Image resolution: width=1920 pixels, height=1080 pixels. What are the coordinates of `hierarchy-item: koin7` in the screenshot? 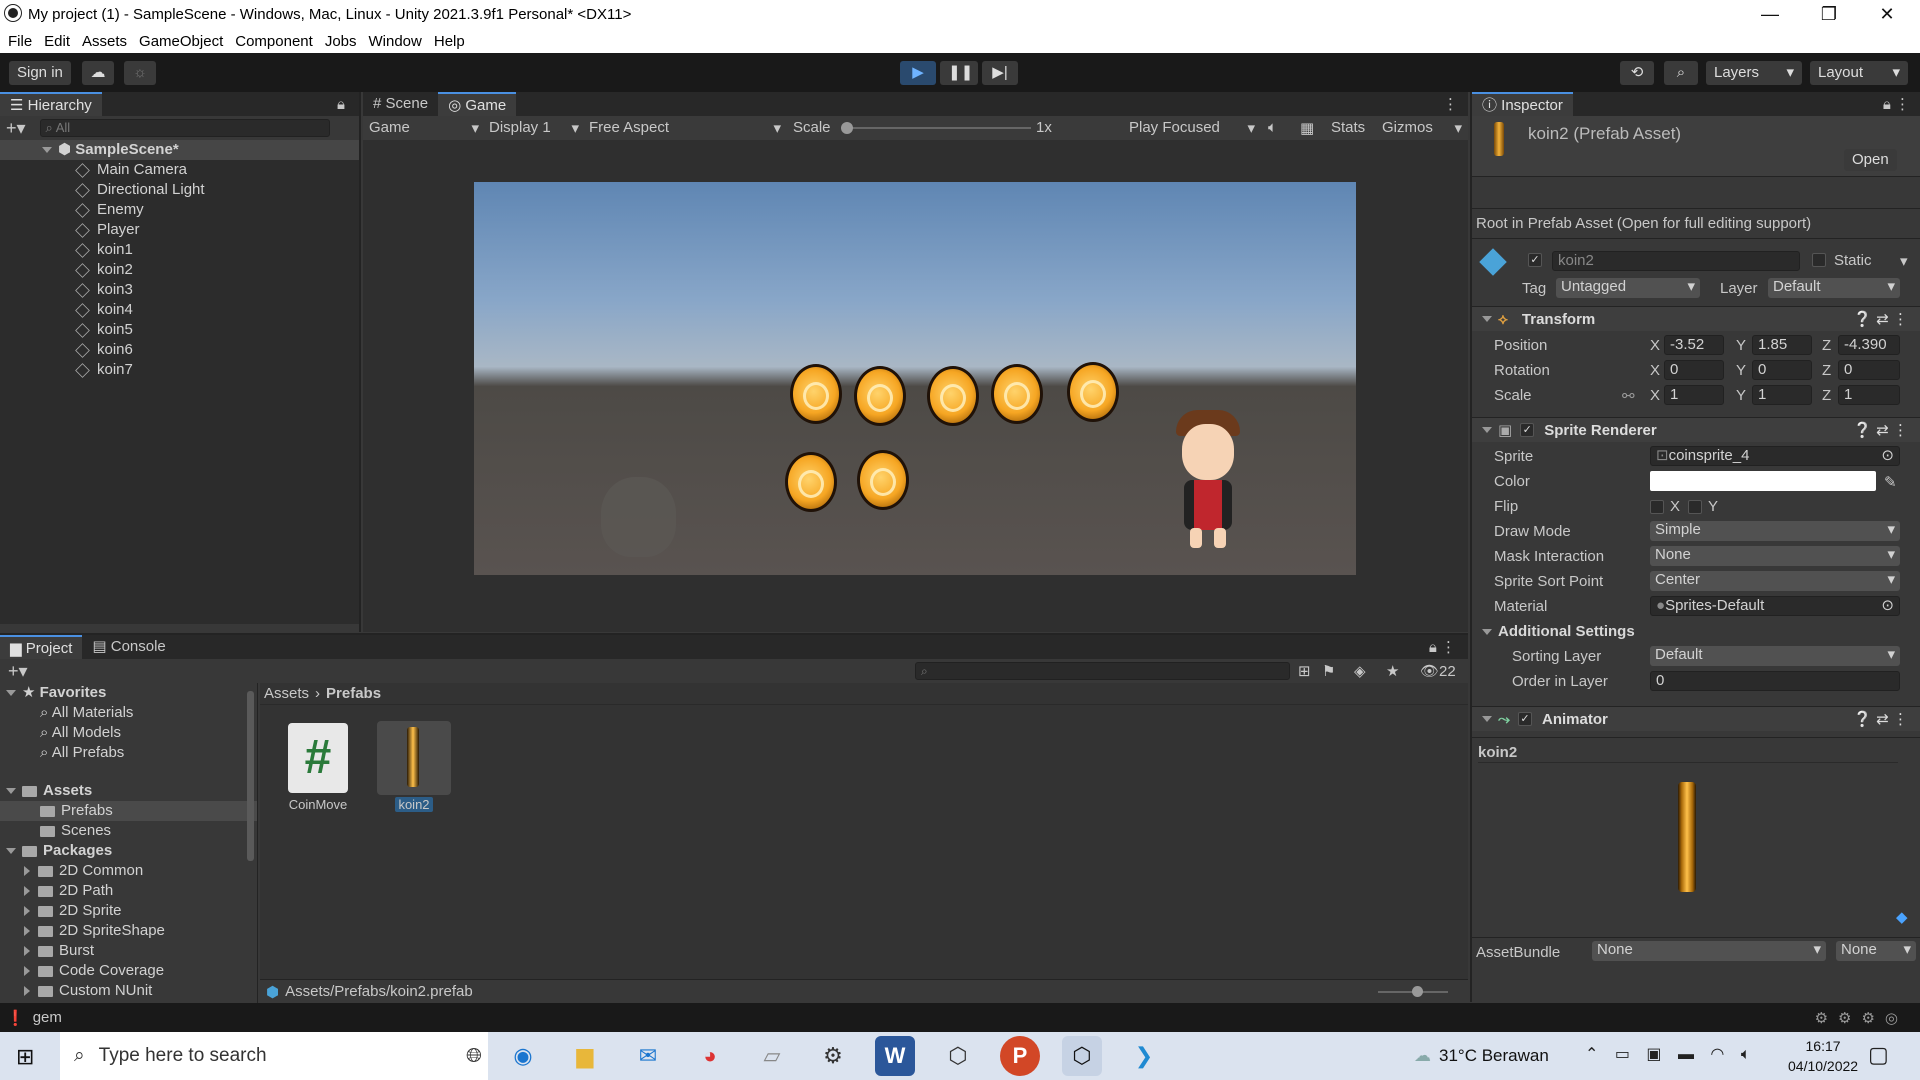 It's located at (179, 370).